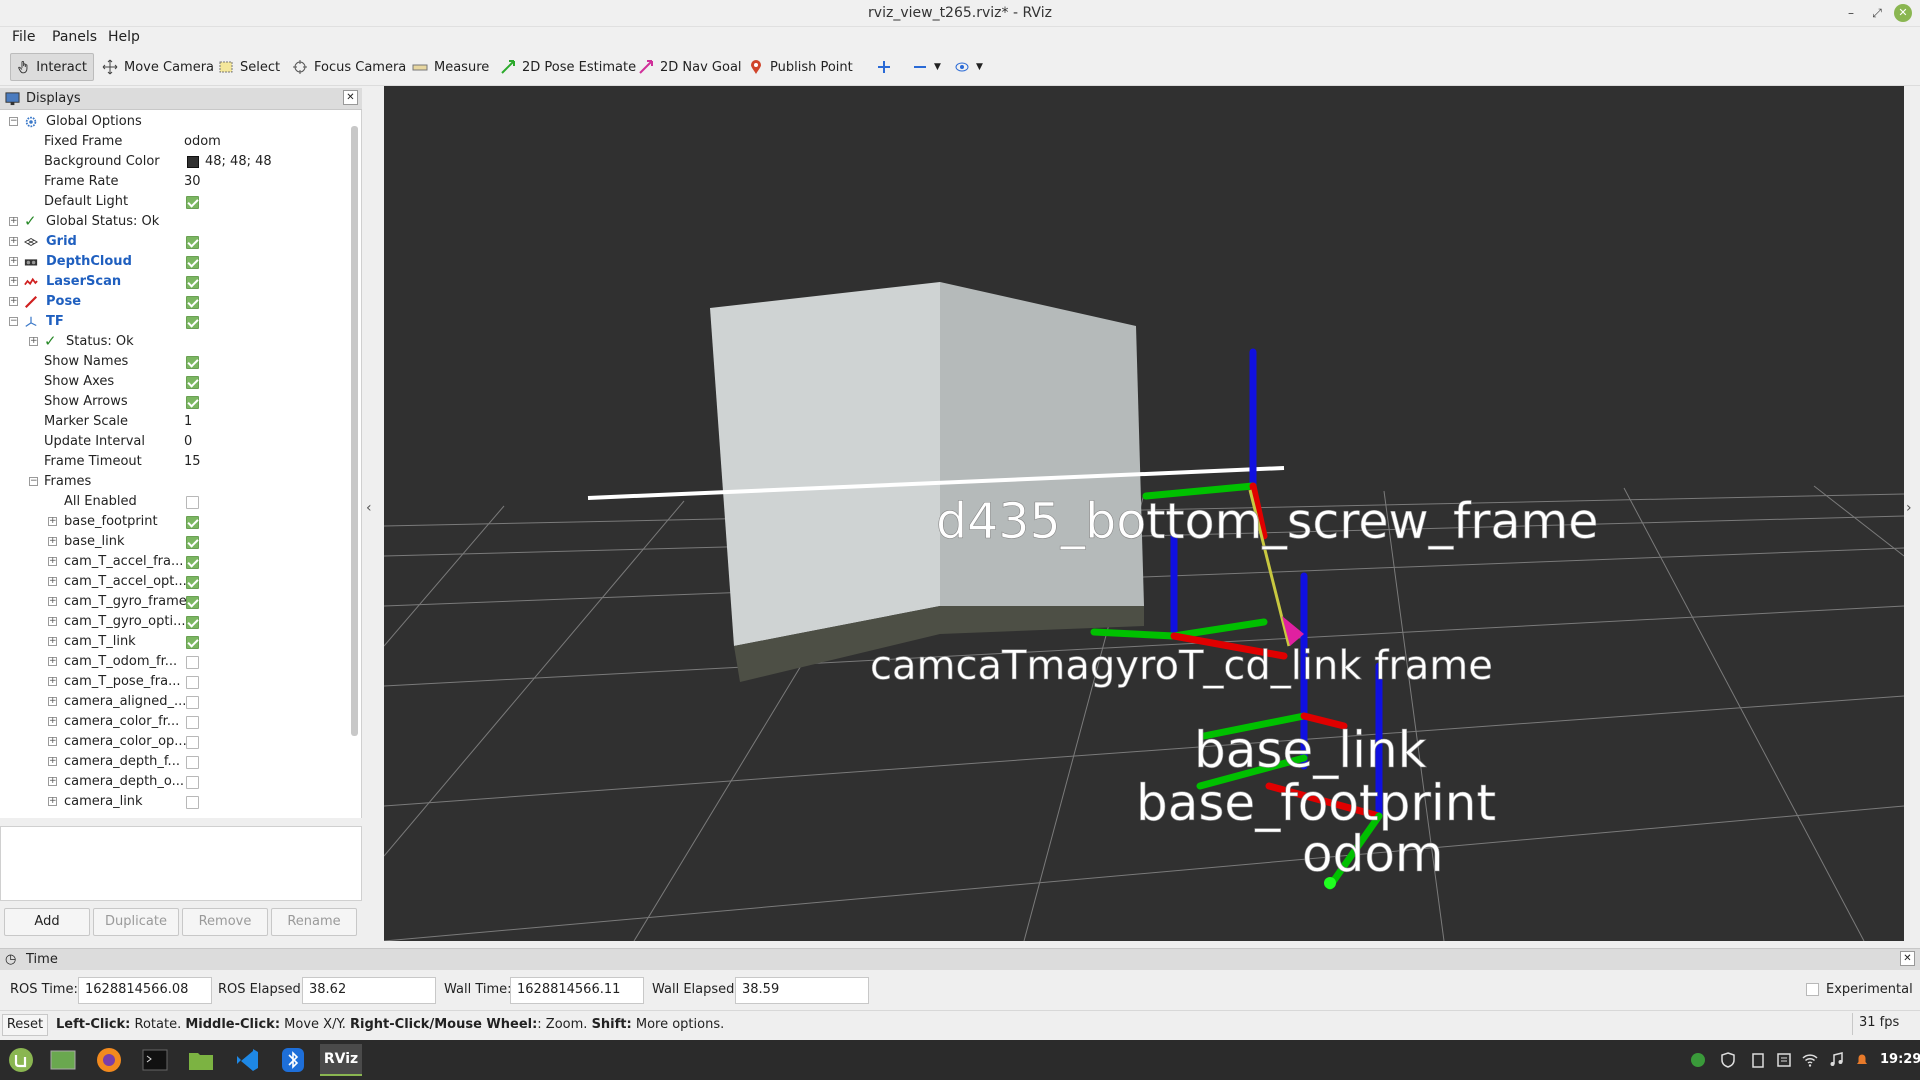 The height and width of the screenshot is (1080, 1920). What do you see at coordinates (176, 182) in the screenshot?
I see `tree-row-frame-rate: Frame Rate 30` at bounding box center [176, 182].